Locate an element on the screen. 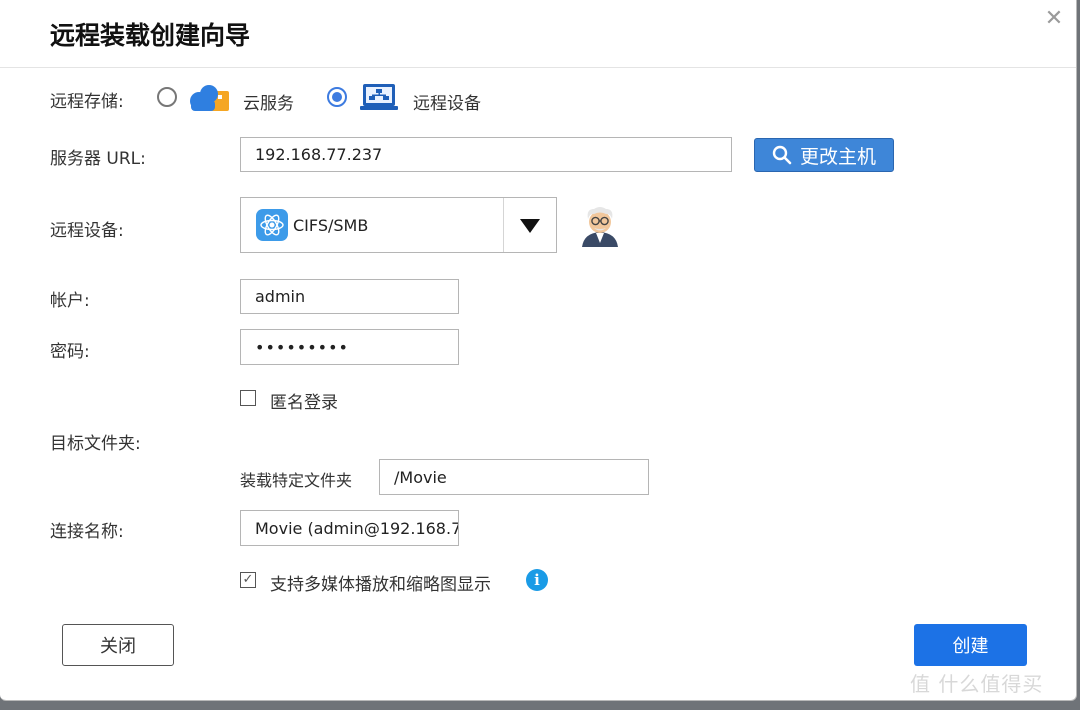 The image size is (1080, 710). server-url-input: 192.168.77.237 is located at coordinates (486, 154).